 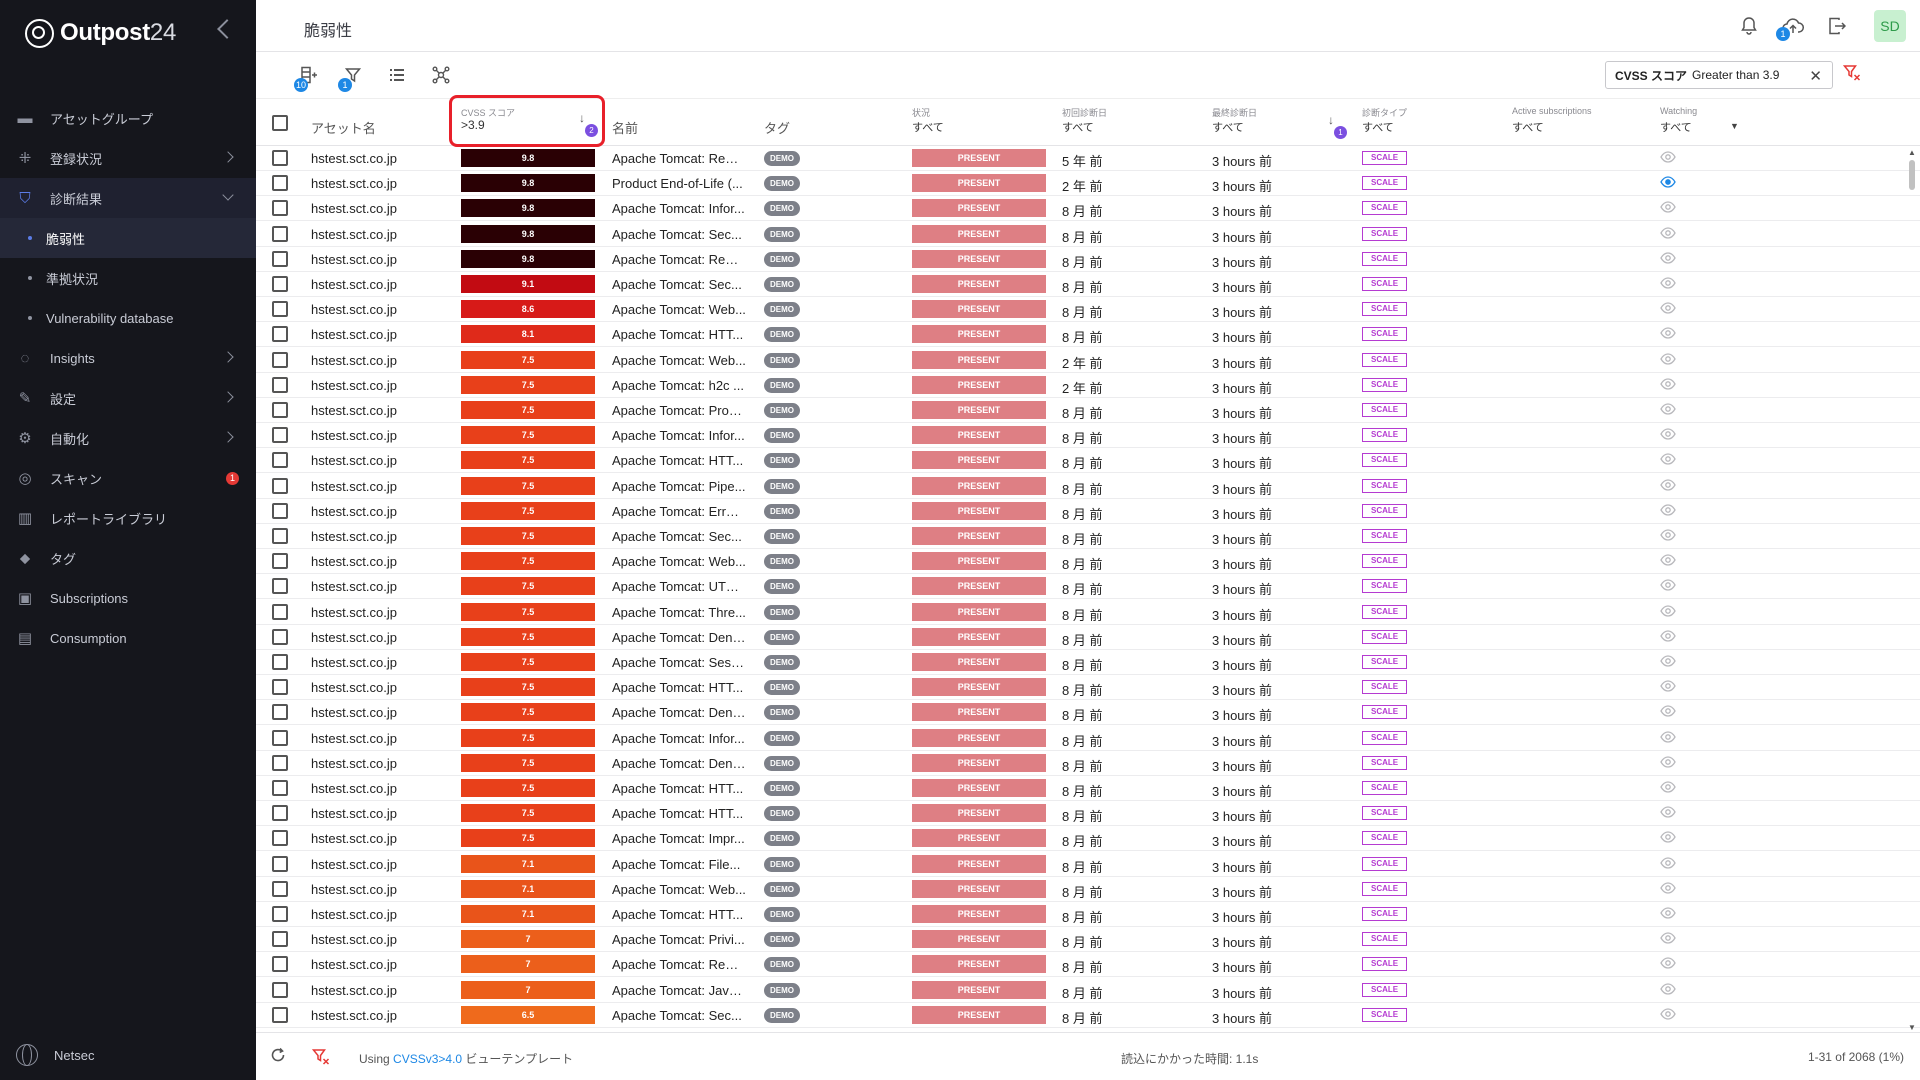 What do you see at coordinates (1912, 1027) in the screenshot?
I see `scroll-down-icon: ▼` at bounding box center [1912, 1027].